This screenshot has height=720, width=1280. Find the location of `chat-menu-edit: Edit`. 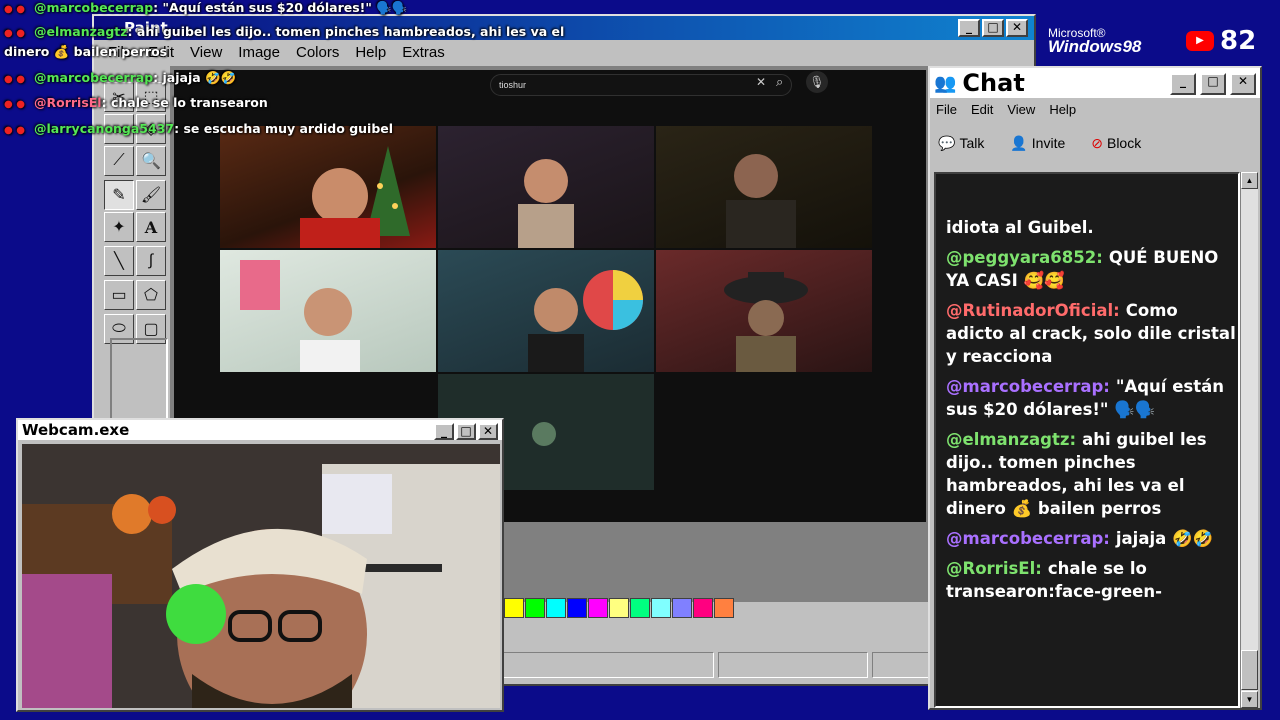

chat-menu-edit: Edit is located at coordinates (982, 109).